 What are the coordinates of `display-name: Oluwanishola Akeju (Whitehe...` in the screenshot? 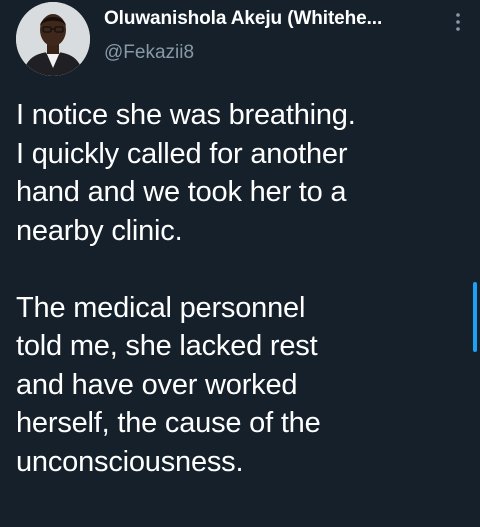 It's located at (243, 18).